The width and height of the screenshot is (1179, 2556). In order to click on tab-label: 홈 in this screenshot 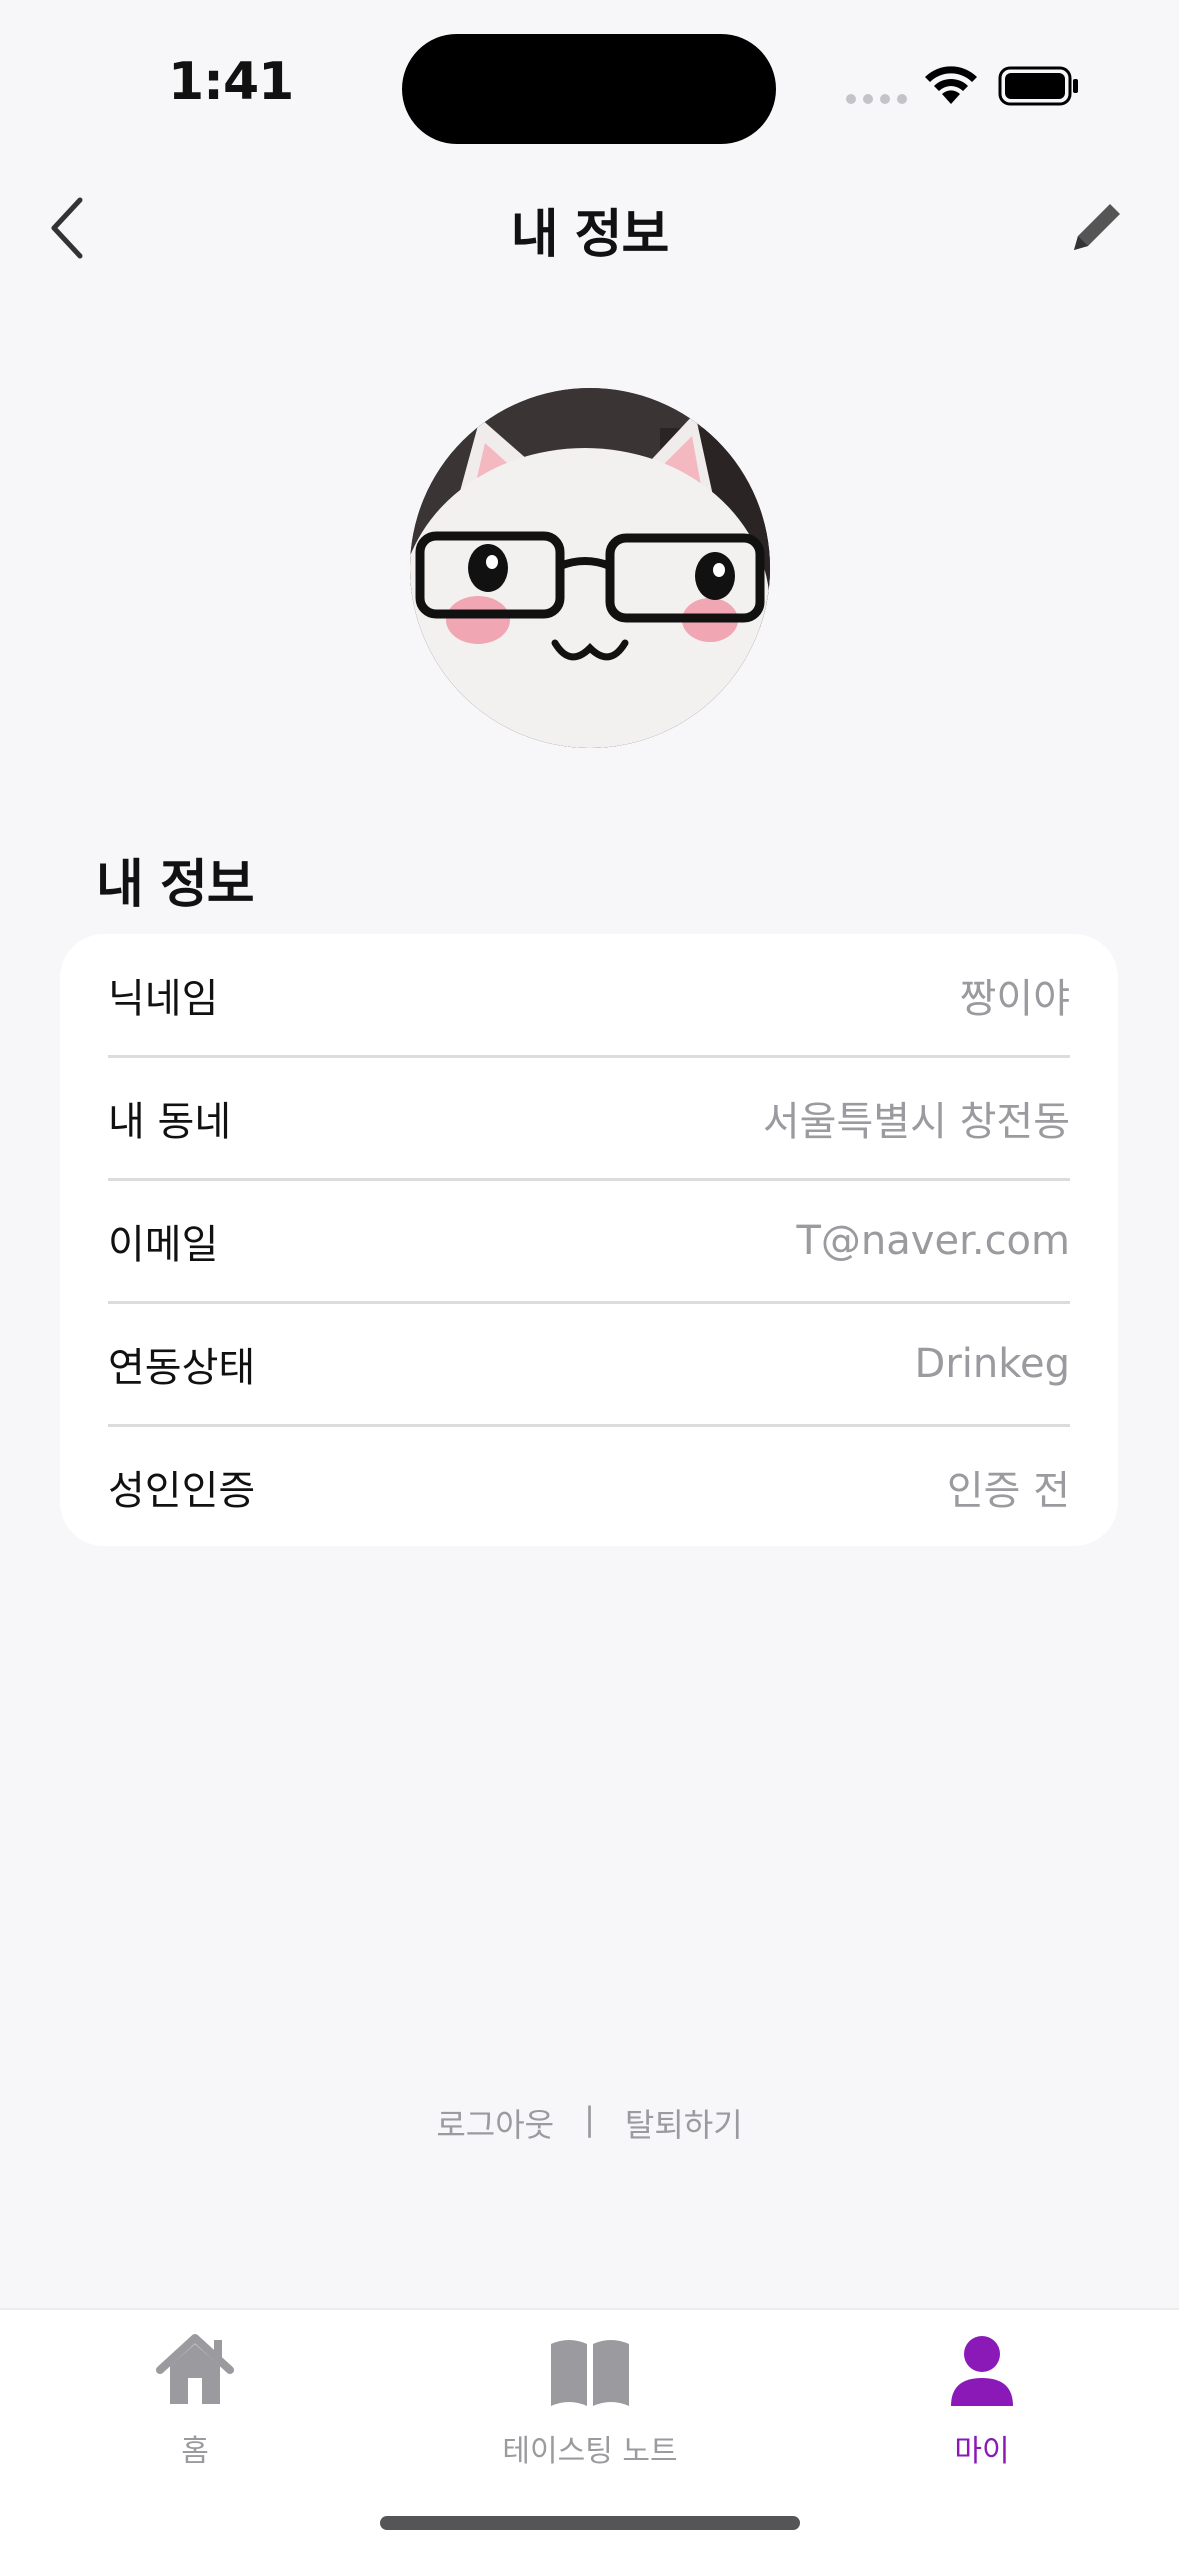, I will do `click(195, 2451)`.